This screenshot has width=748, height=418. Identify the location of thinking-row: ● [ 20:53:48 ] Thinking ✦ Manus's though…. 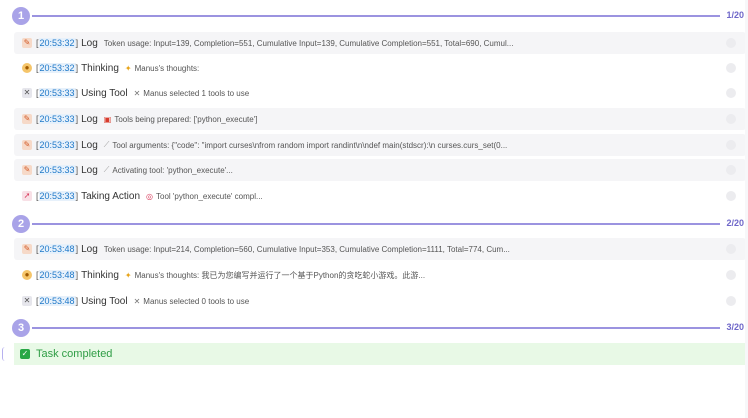
(380, 275).